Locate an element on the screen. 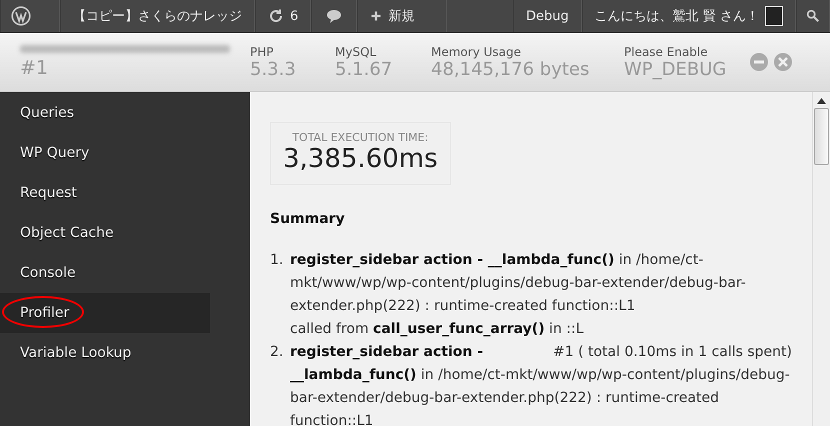  sidebar-item: Queries is located at coordinates (105, 113).